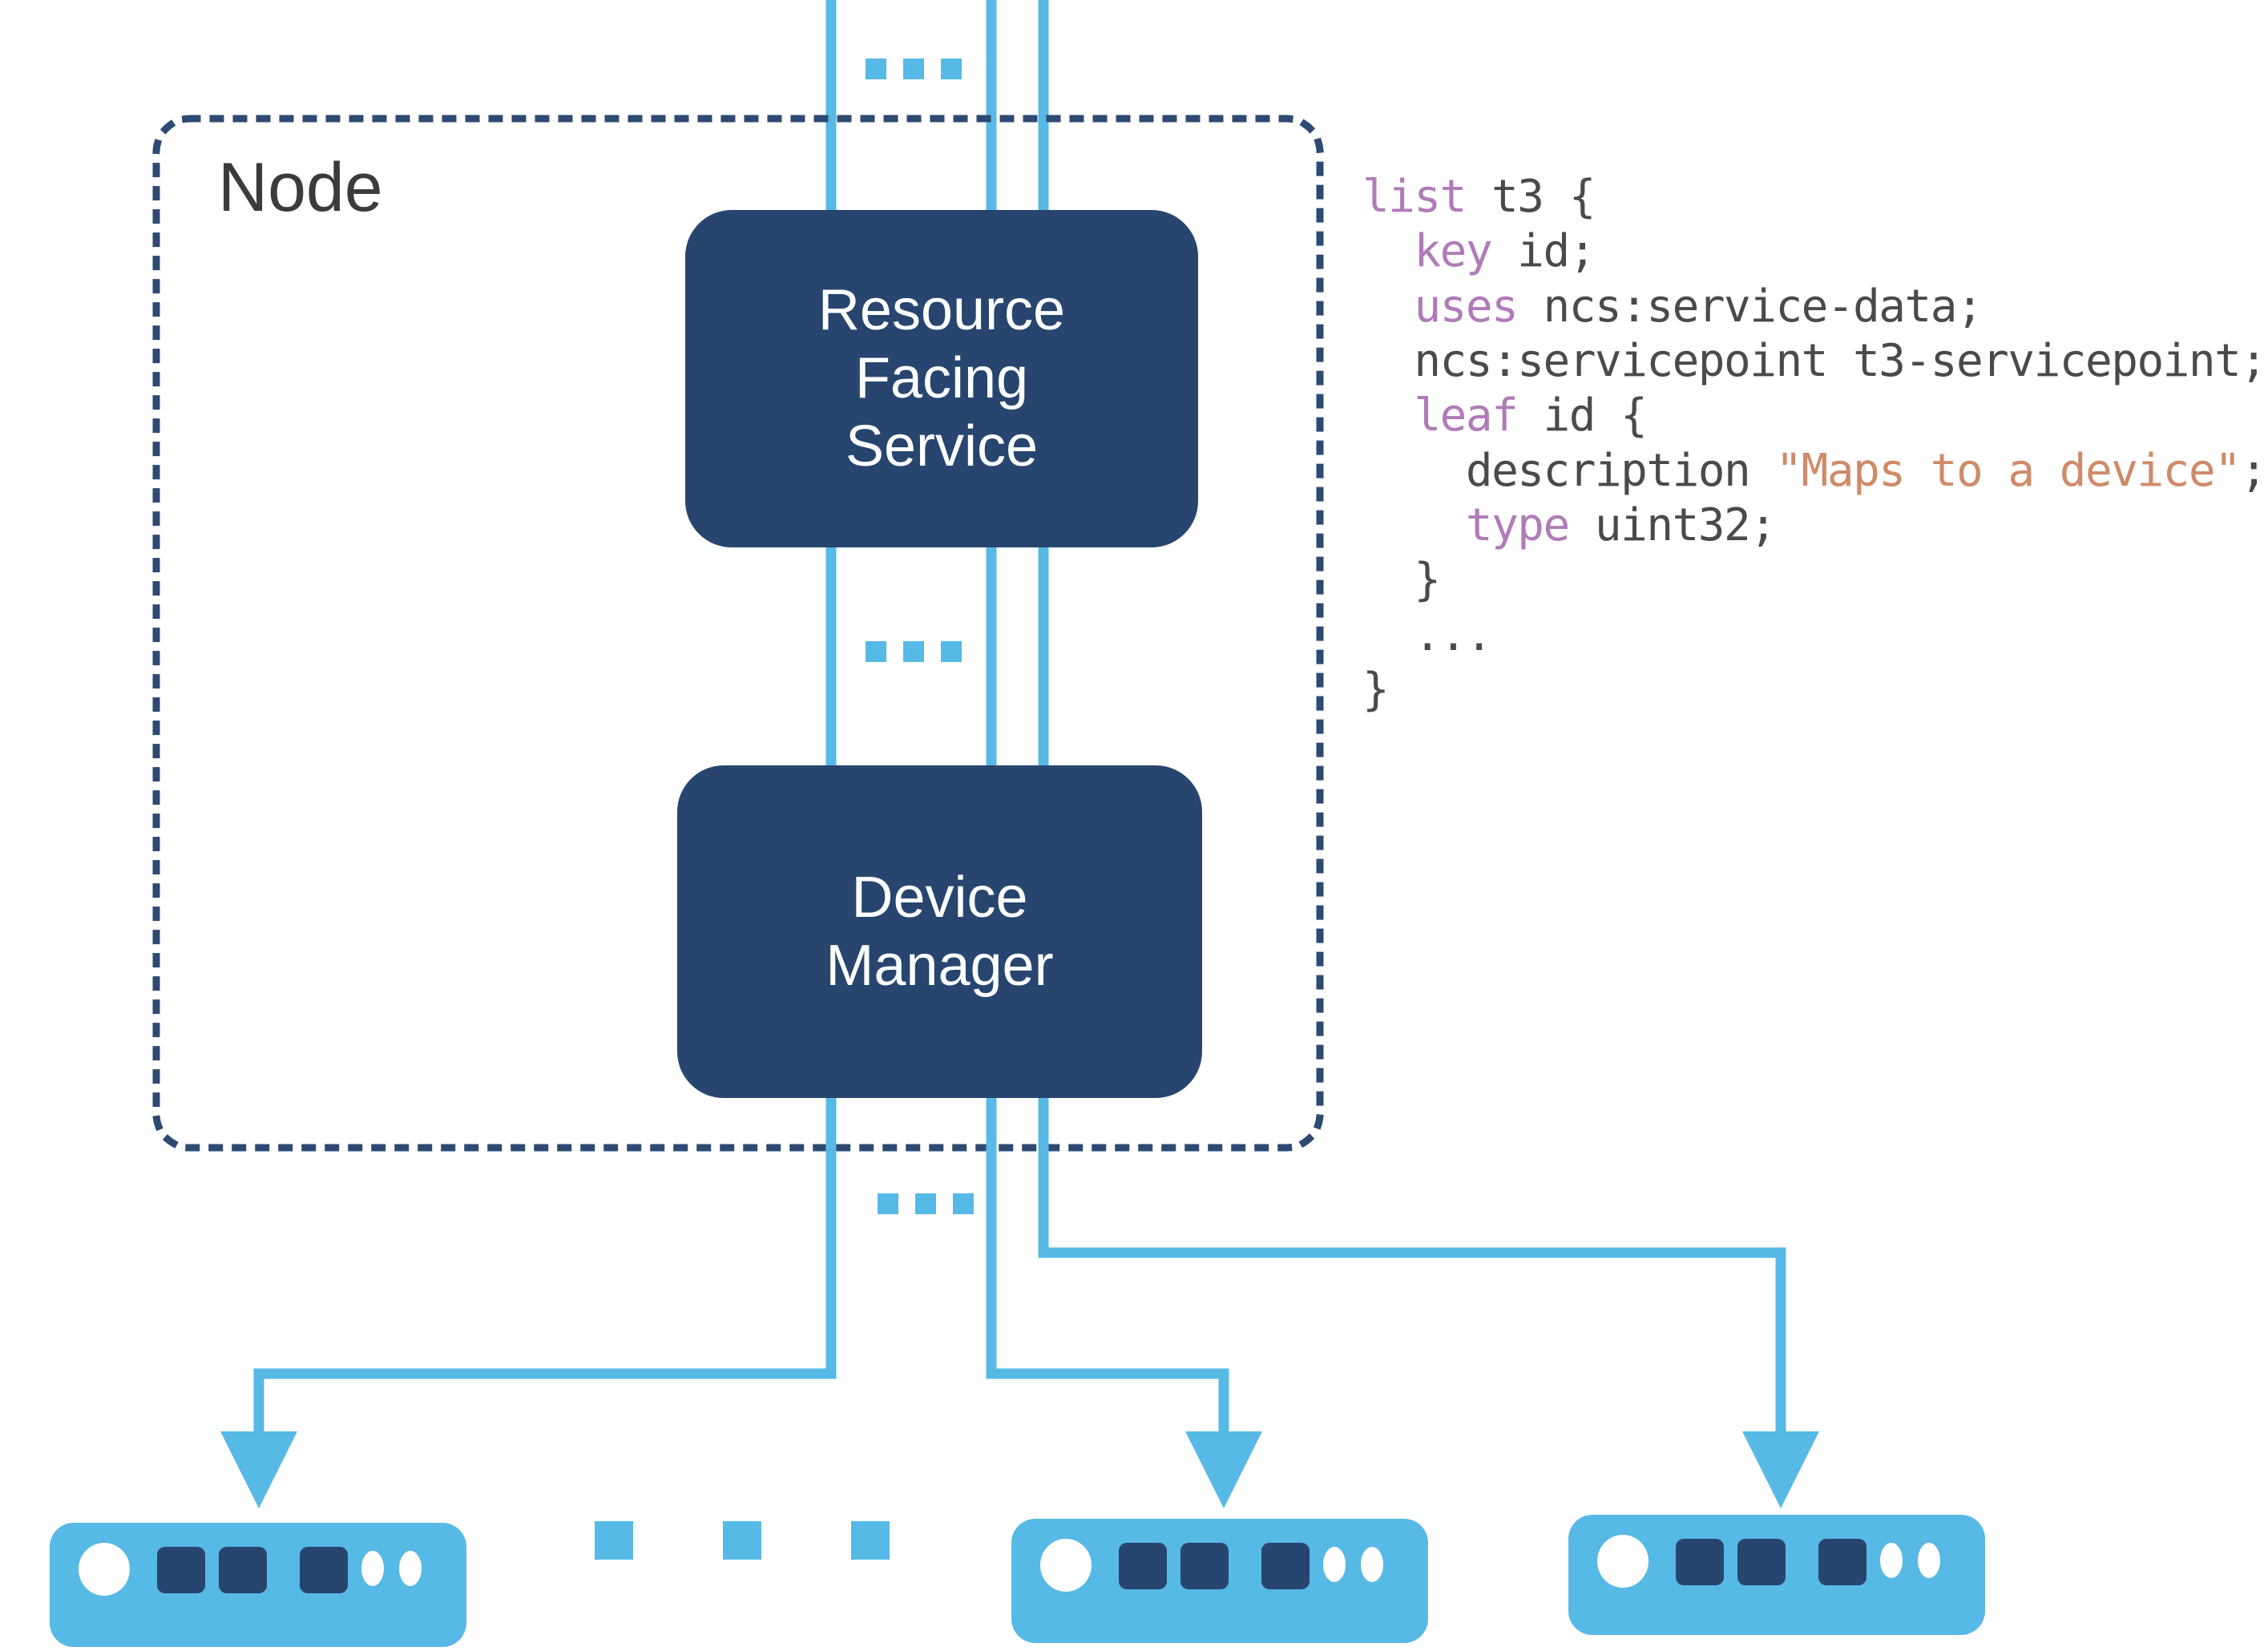 The image size is (2268, 1651). I want to click on code-line: key id;, so click(1814, 251).